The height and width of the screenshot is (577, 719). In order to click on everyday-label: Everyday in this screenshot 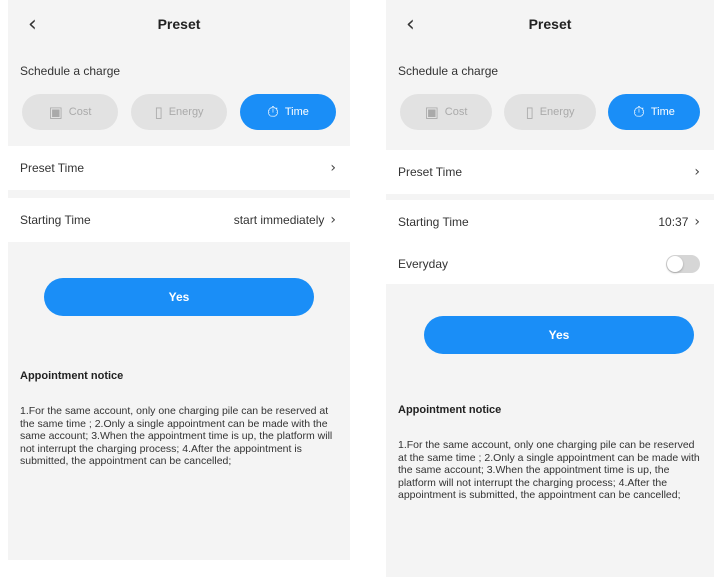, I will do `click(423, 264)`.